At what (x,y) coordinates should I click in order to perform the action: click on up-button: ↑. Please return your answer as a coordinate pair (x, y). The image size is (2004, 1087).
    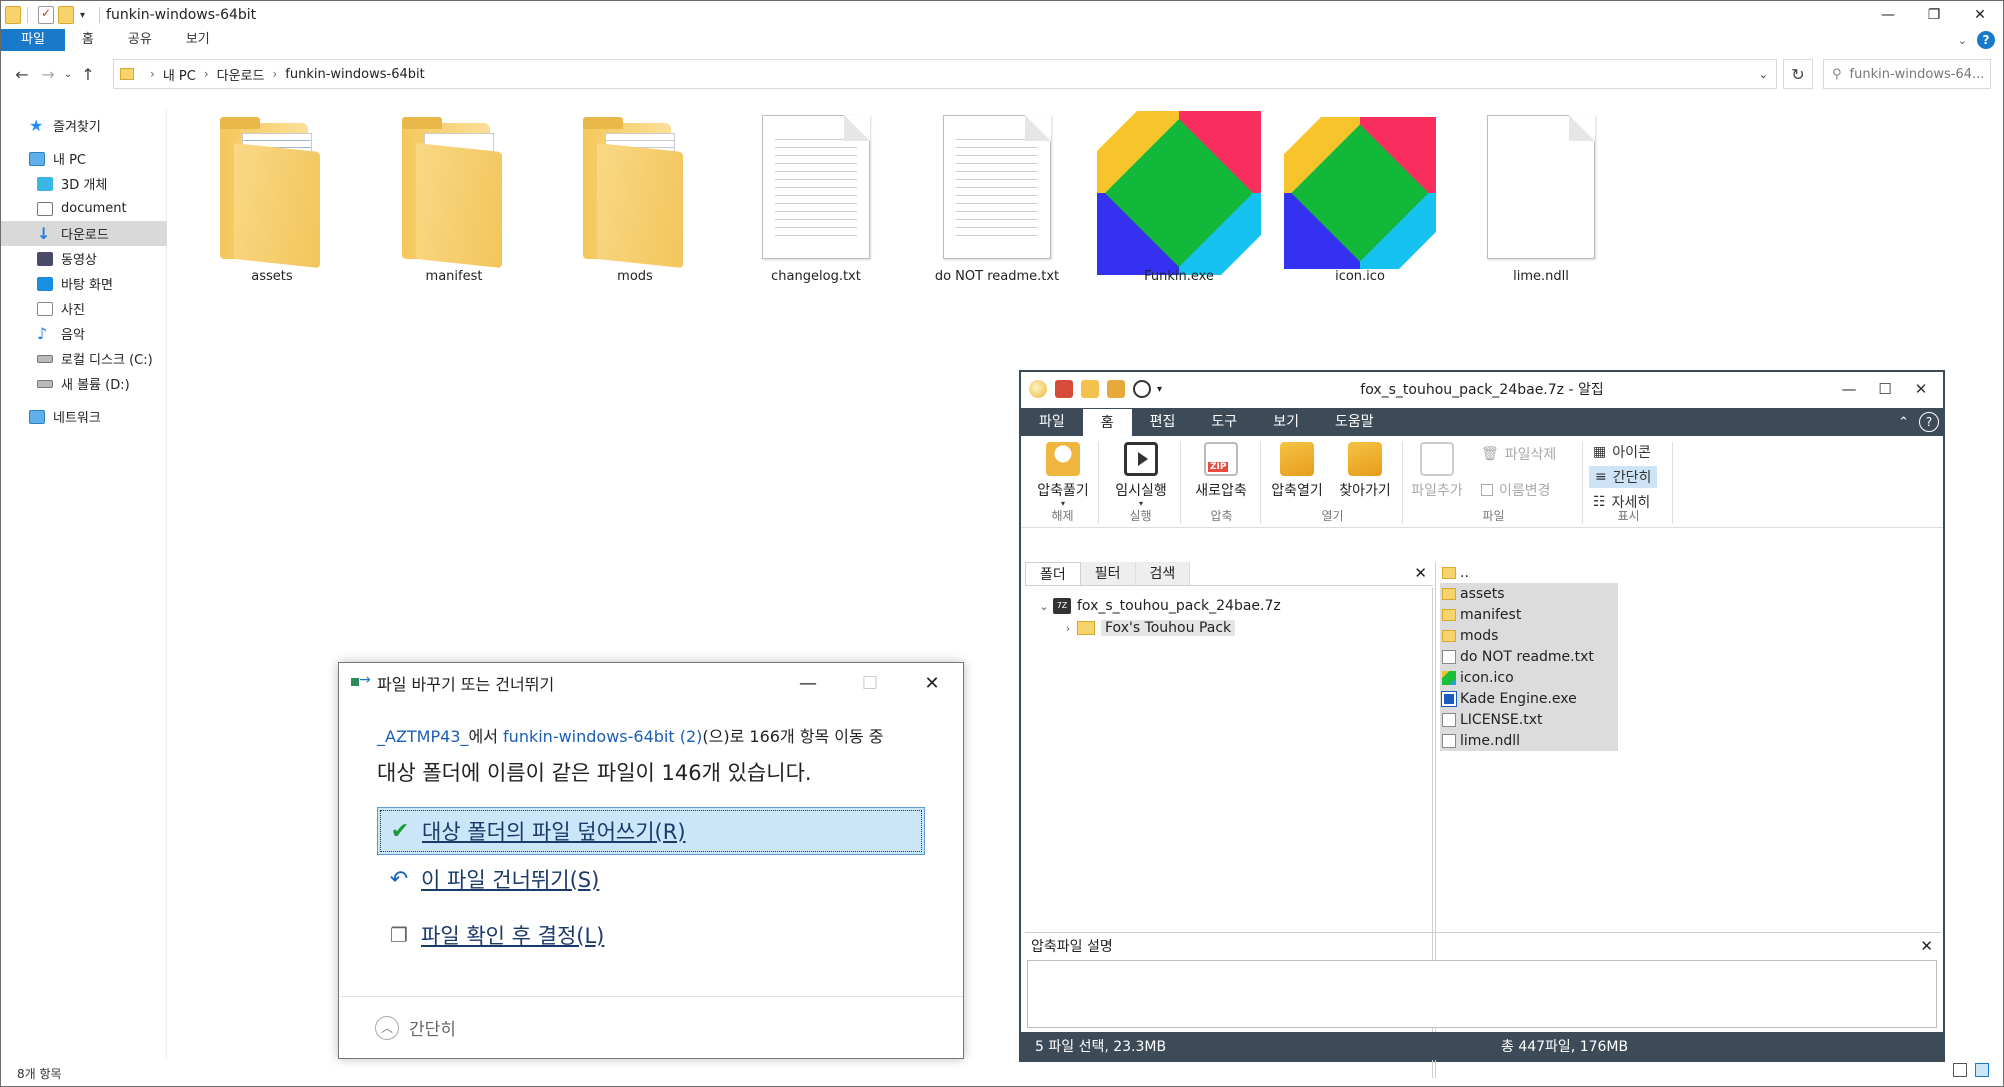
    Looking at the image, I should click on (88, 74).